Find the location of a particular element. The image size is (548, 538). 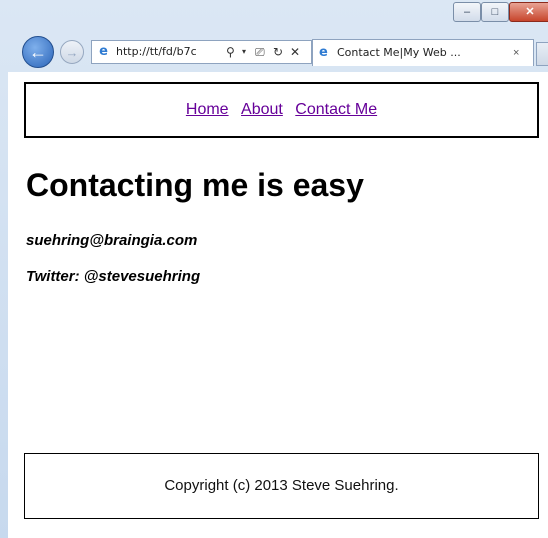

nav-link-about: About is located at coordinates (262, 109).